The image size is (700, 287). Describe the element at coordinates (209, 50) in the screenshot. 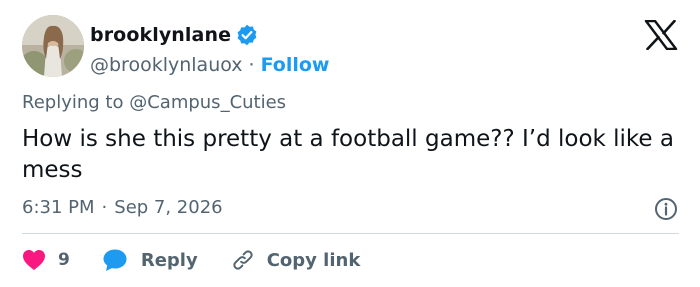

I see `author-block: brooklynlane @brooklynlauox · Follow` at that location.